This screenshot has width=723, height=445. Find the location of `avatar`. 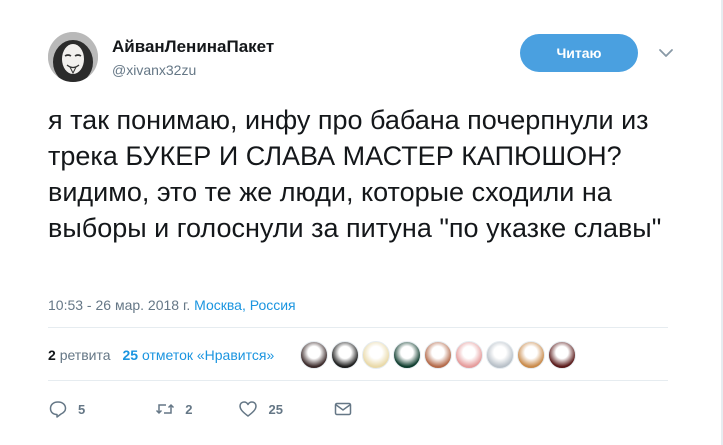

avatar is located at coordinates (73, 57).